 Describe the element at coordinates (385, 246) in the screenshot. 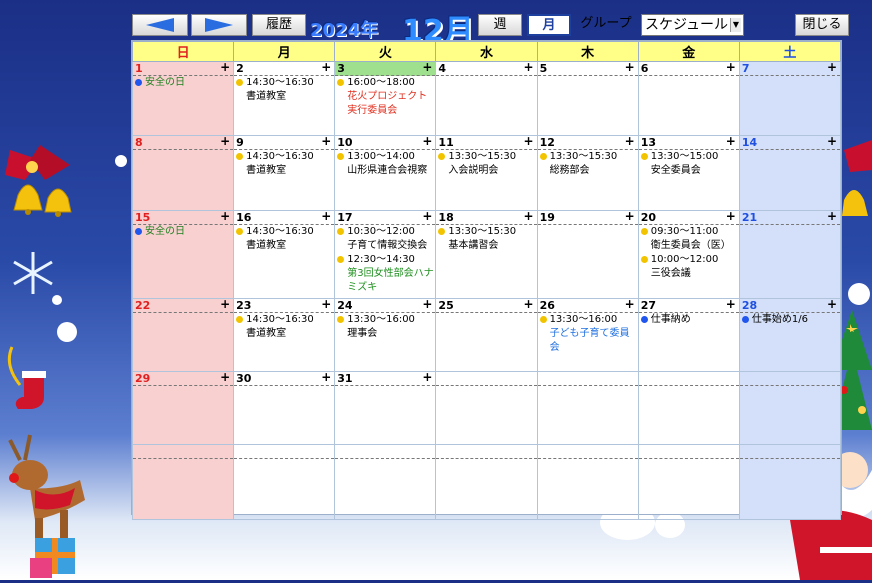

I see `event-title: 子育て情報交換会` at that location.